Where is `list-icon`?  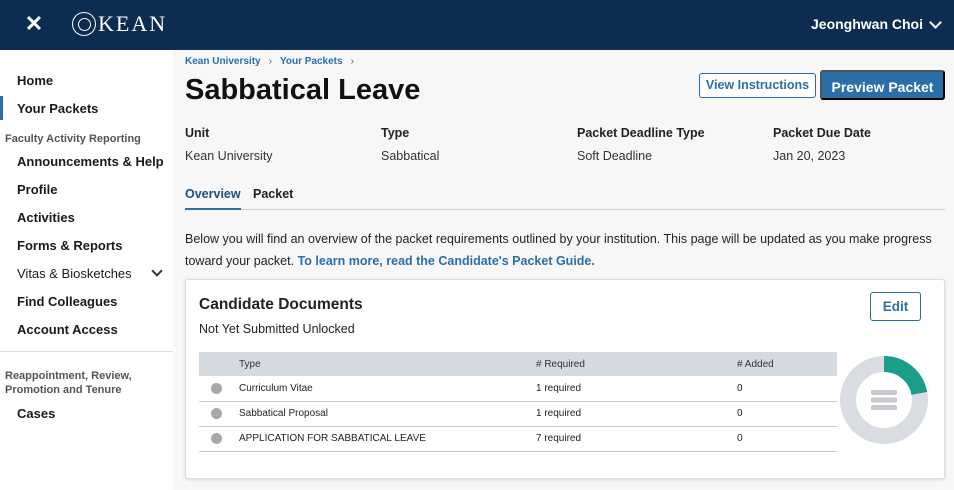 list-icon is located at coordinates (884, 400).